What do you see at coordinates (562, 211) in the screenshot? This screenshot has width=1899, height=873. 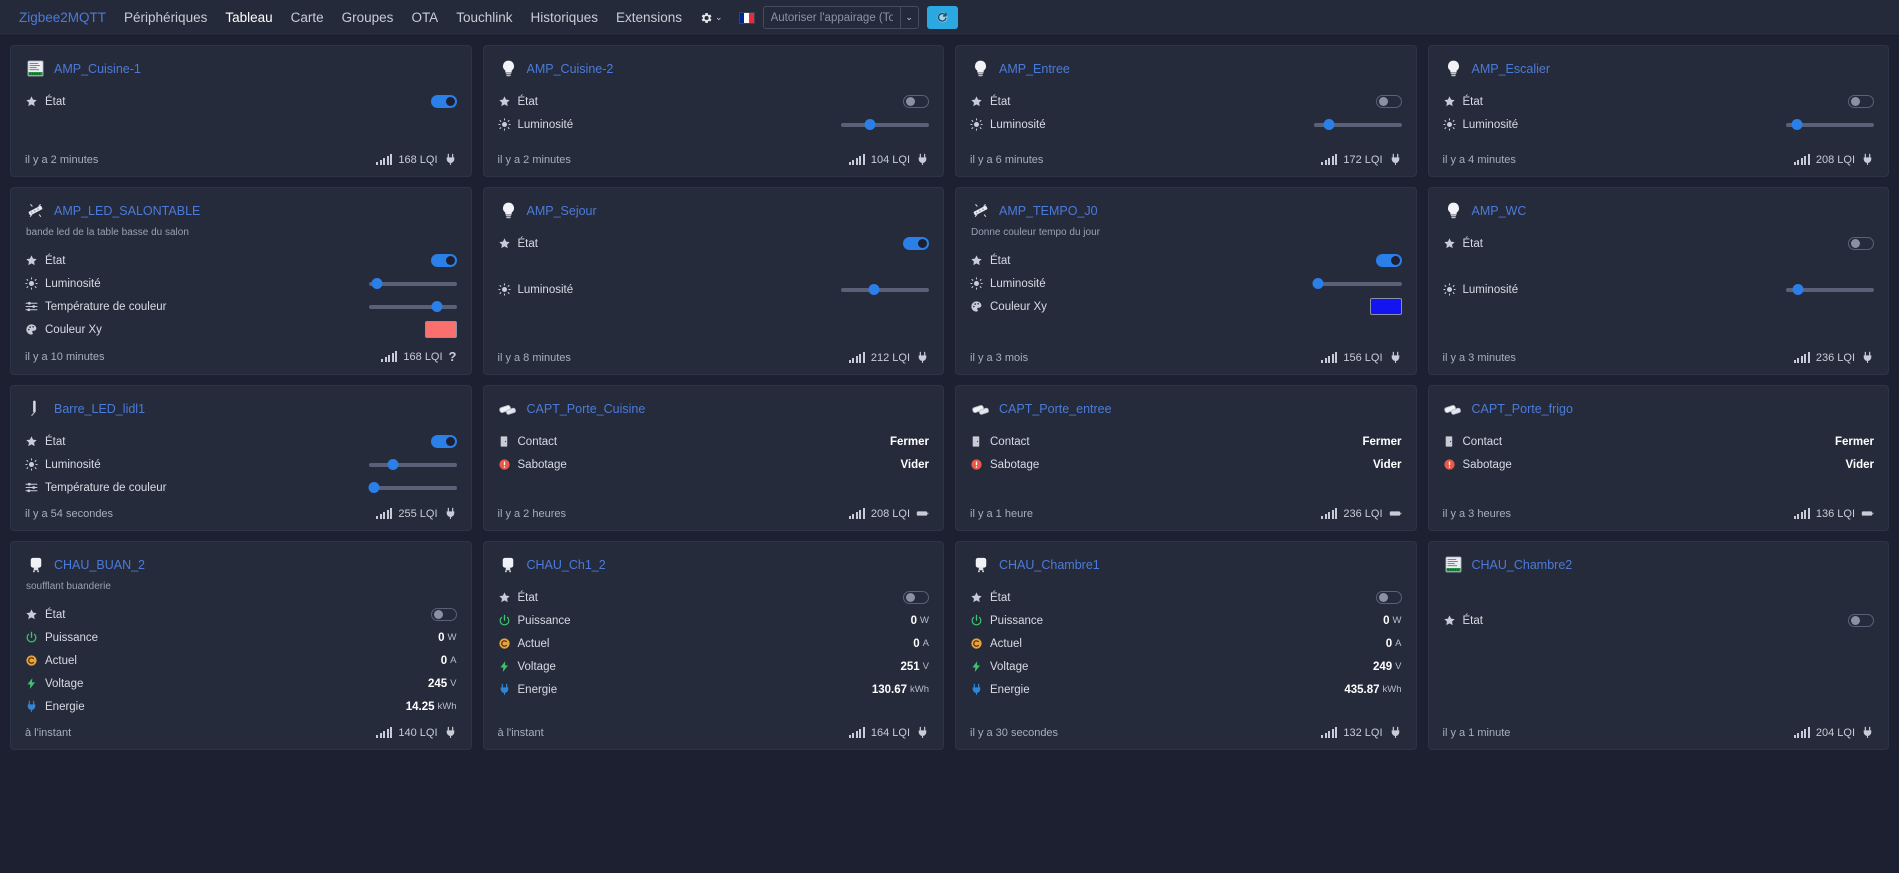 I see `device-name-link: AMP_Sejour` at bounding box center [562, 211].